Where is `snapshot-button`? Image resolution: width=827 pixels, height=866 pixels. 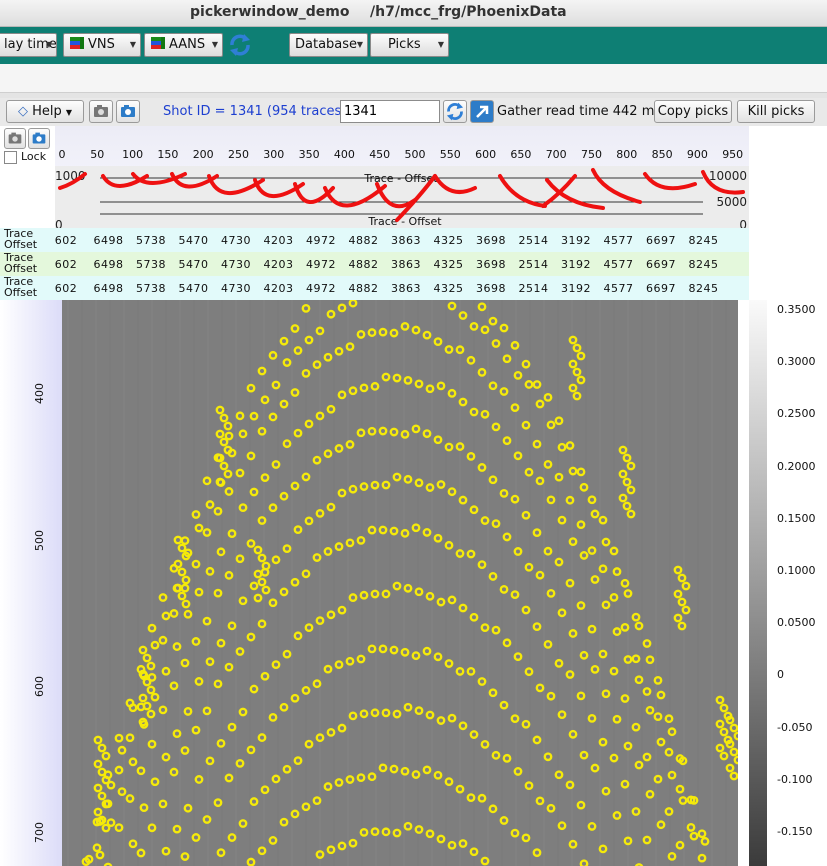
snapshot-button is located at coordinates (101, 111).